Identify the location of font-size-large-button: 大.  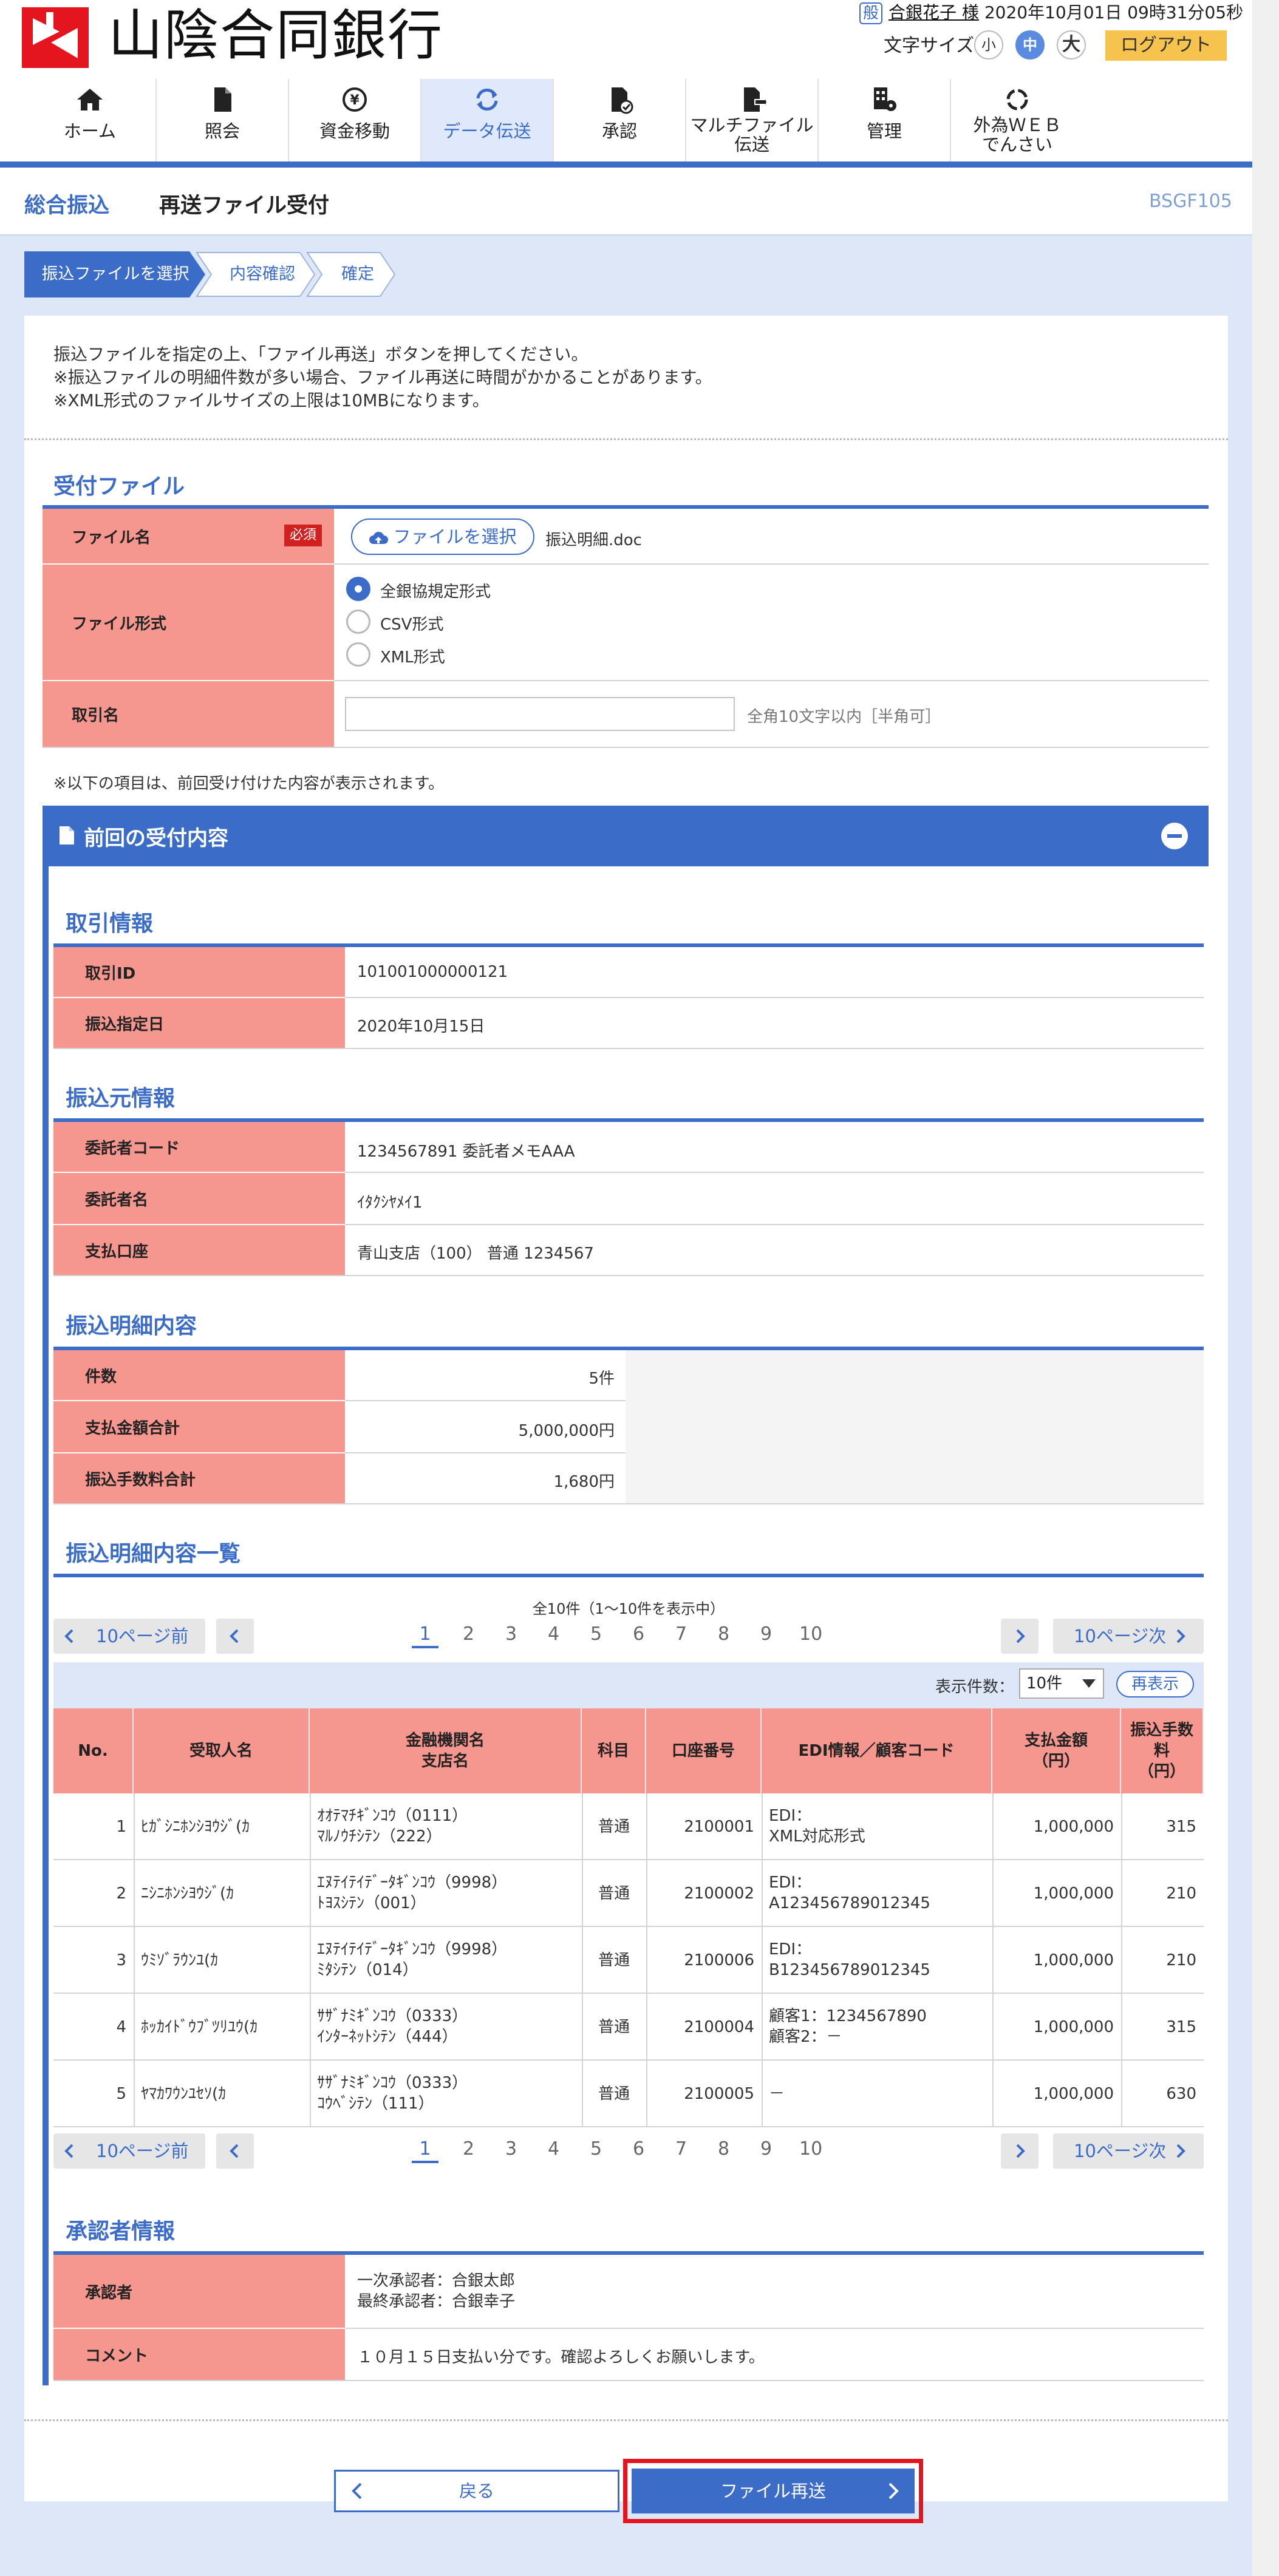
(1071, 44).